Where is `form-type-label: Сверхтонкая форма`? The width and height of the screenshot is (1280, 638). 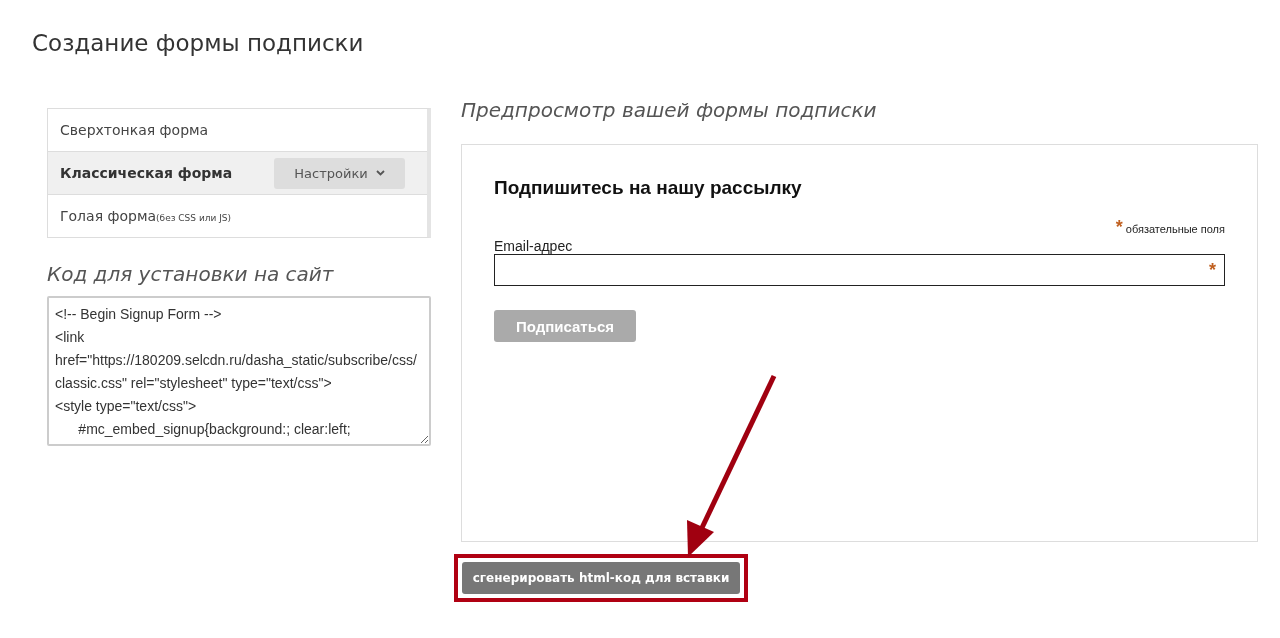 form-type-label: Сверхтонкая форма is located at coordinates (134, 130).